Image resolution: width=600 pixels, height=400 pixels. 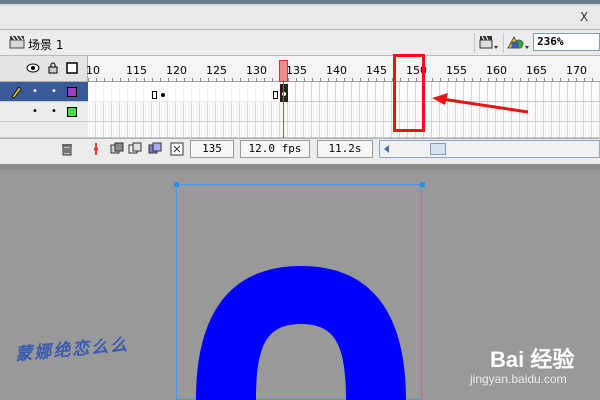 I want to click on ruler-number: 145, so click(x=376, y=70).